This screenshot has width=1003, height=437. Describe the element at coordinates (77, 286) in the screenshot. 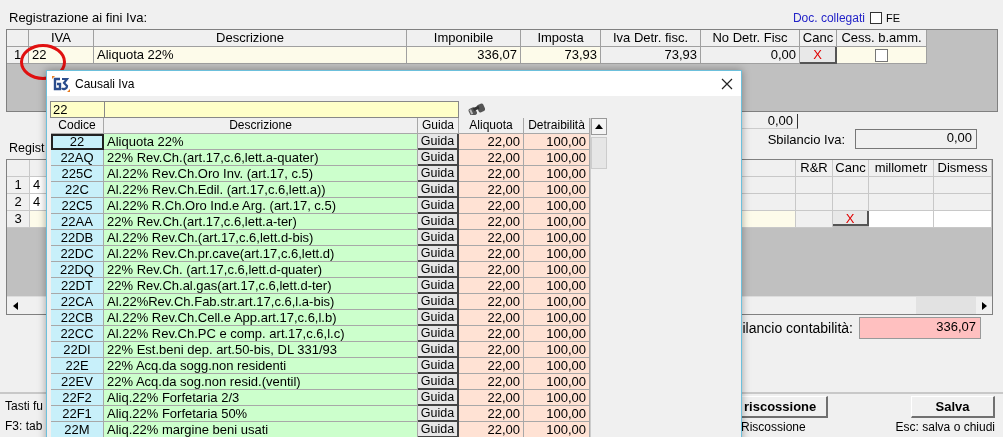

I see `table-cell: 22DT` at that location.